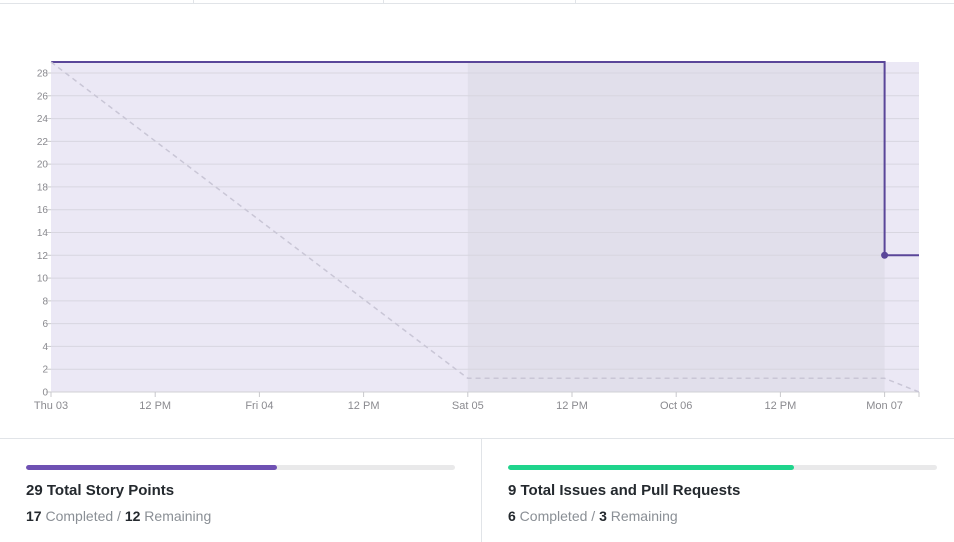  I want to click on y-tick-label: 20, so click(43, 165).